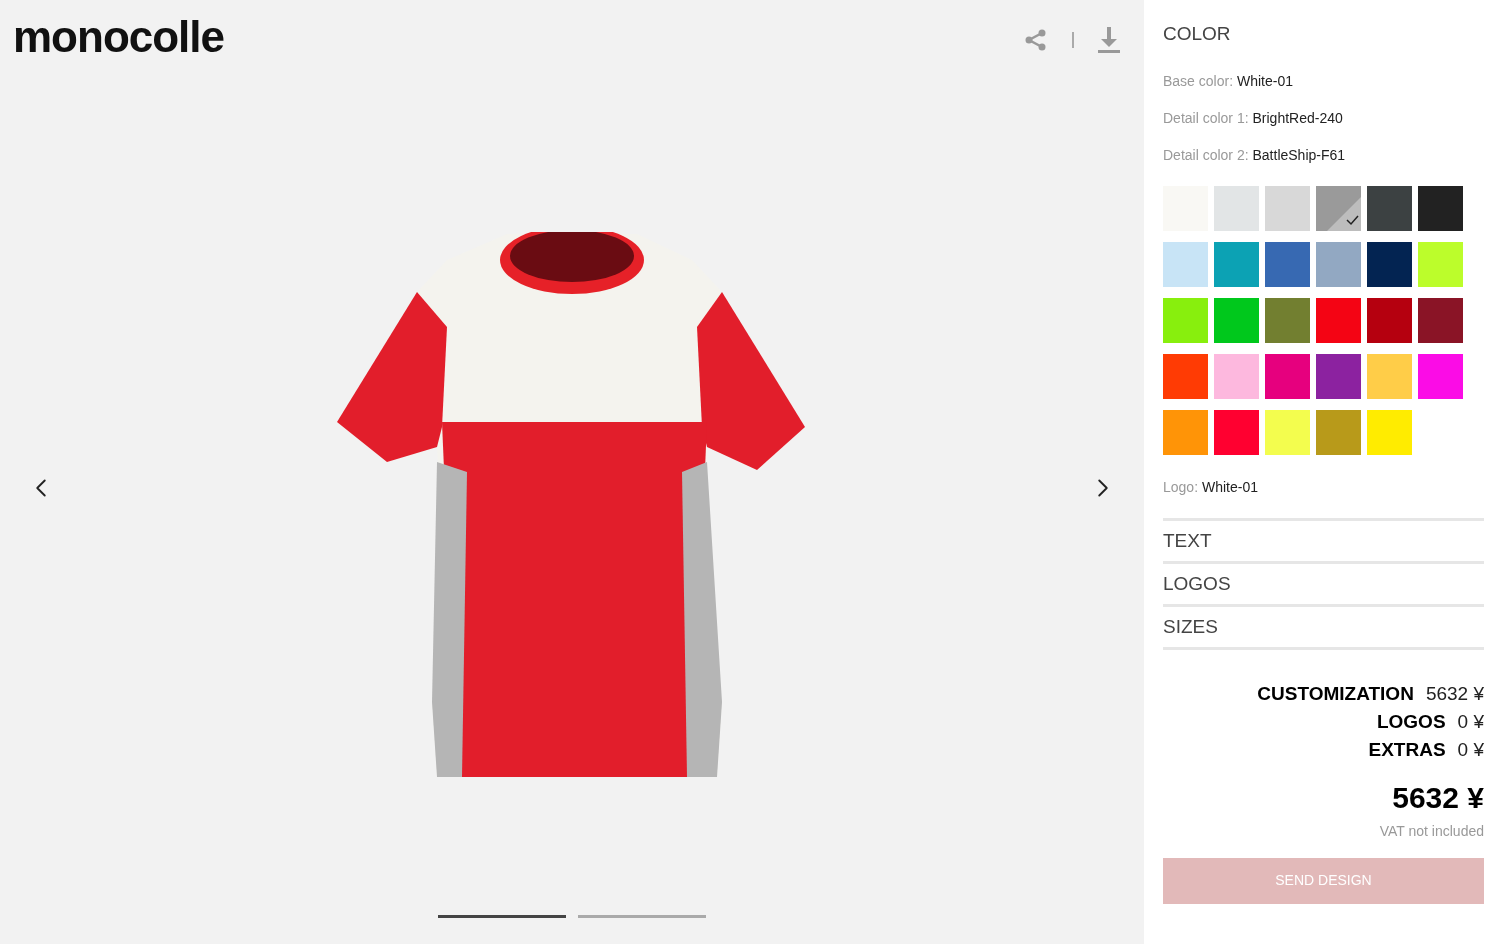 The image size is (1500, 944). Describe the element at coordinates (1335, 693) in the screenshot. I see `price-label: CUSTOMIZATION` at that location.